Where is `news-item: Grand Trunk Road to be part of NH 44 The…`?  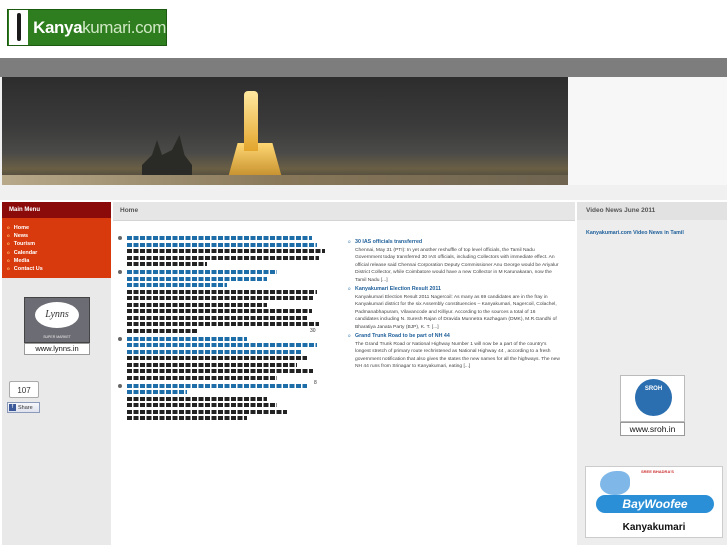 news-item: Grand Trunk Road to be part of NH 44 The… is located at coordinates (454, 352).